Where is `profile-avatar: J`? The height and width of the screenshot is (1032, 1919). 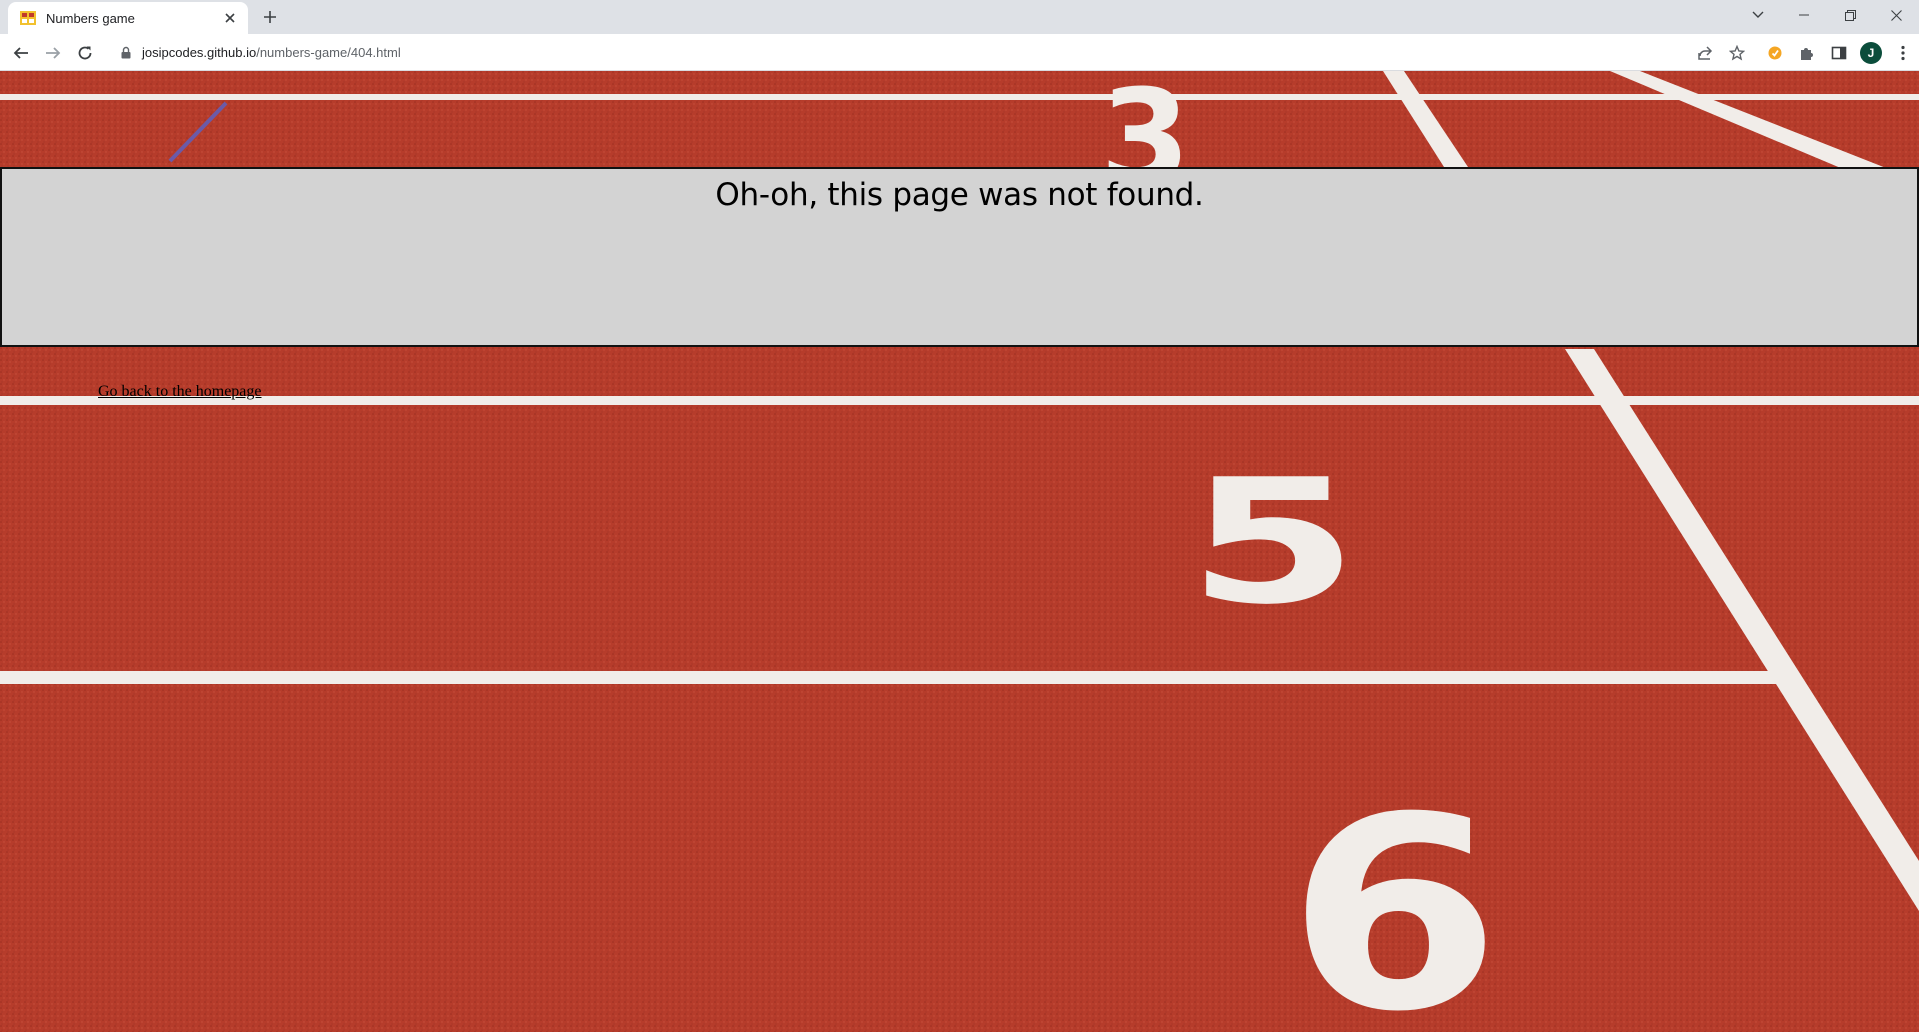
profile-avatar: J is located at coordinates (1871, 53).